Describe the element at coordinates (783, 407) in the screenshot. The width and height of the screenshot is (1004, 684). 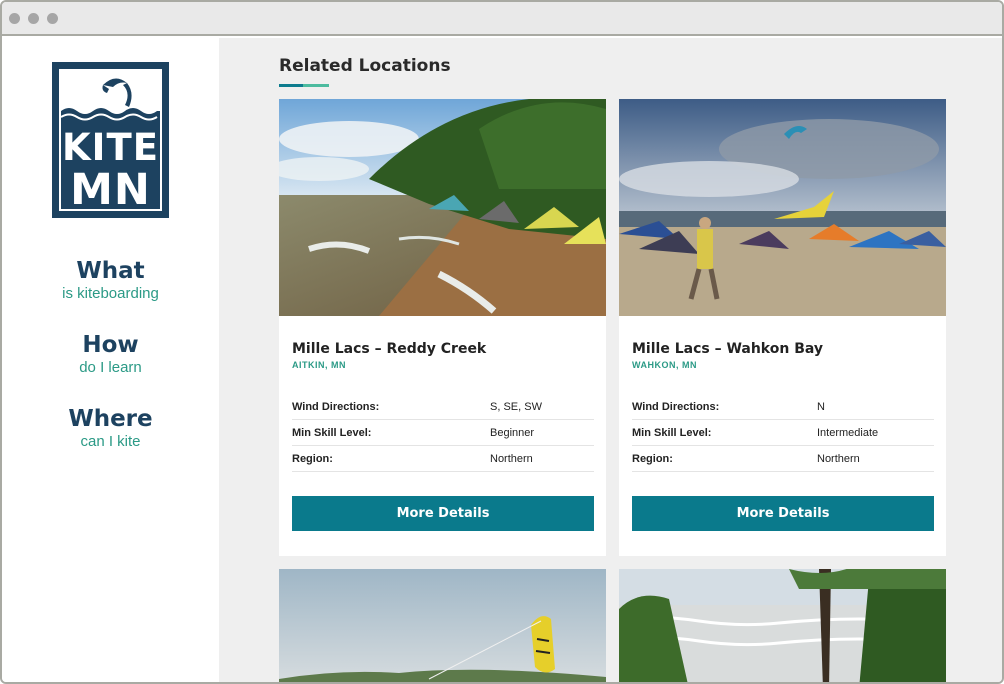
I see `detail-row: Wind Directions: N` at that location.